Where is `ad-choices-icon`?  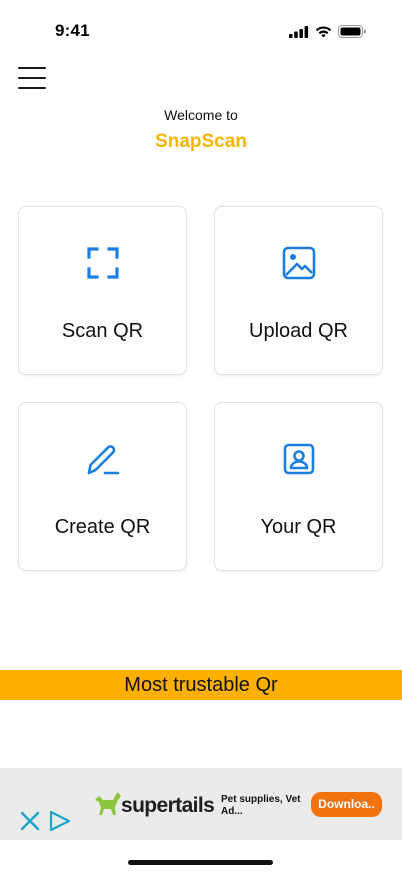 ad-choices-icon is located at coordinates (60, 821).